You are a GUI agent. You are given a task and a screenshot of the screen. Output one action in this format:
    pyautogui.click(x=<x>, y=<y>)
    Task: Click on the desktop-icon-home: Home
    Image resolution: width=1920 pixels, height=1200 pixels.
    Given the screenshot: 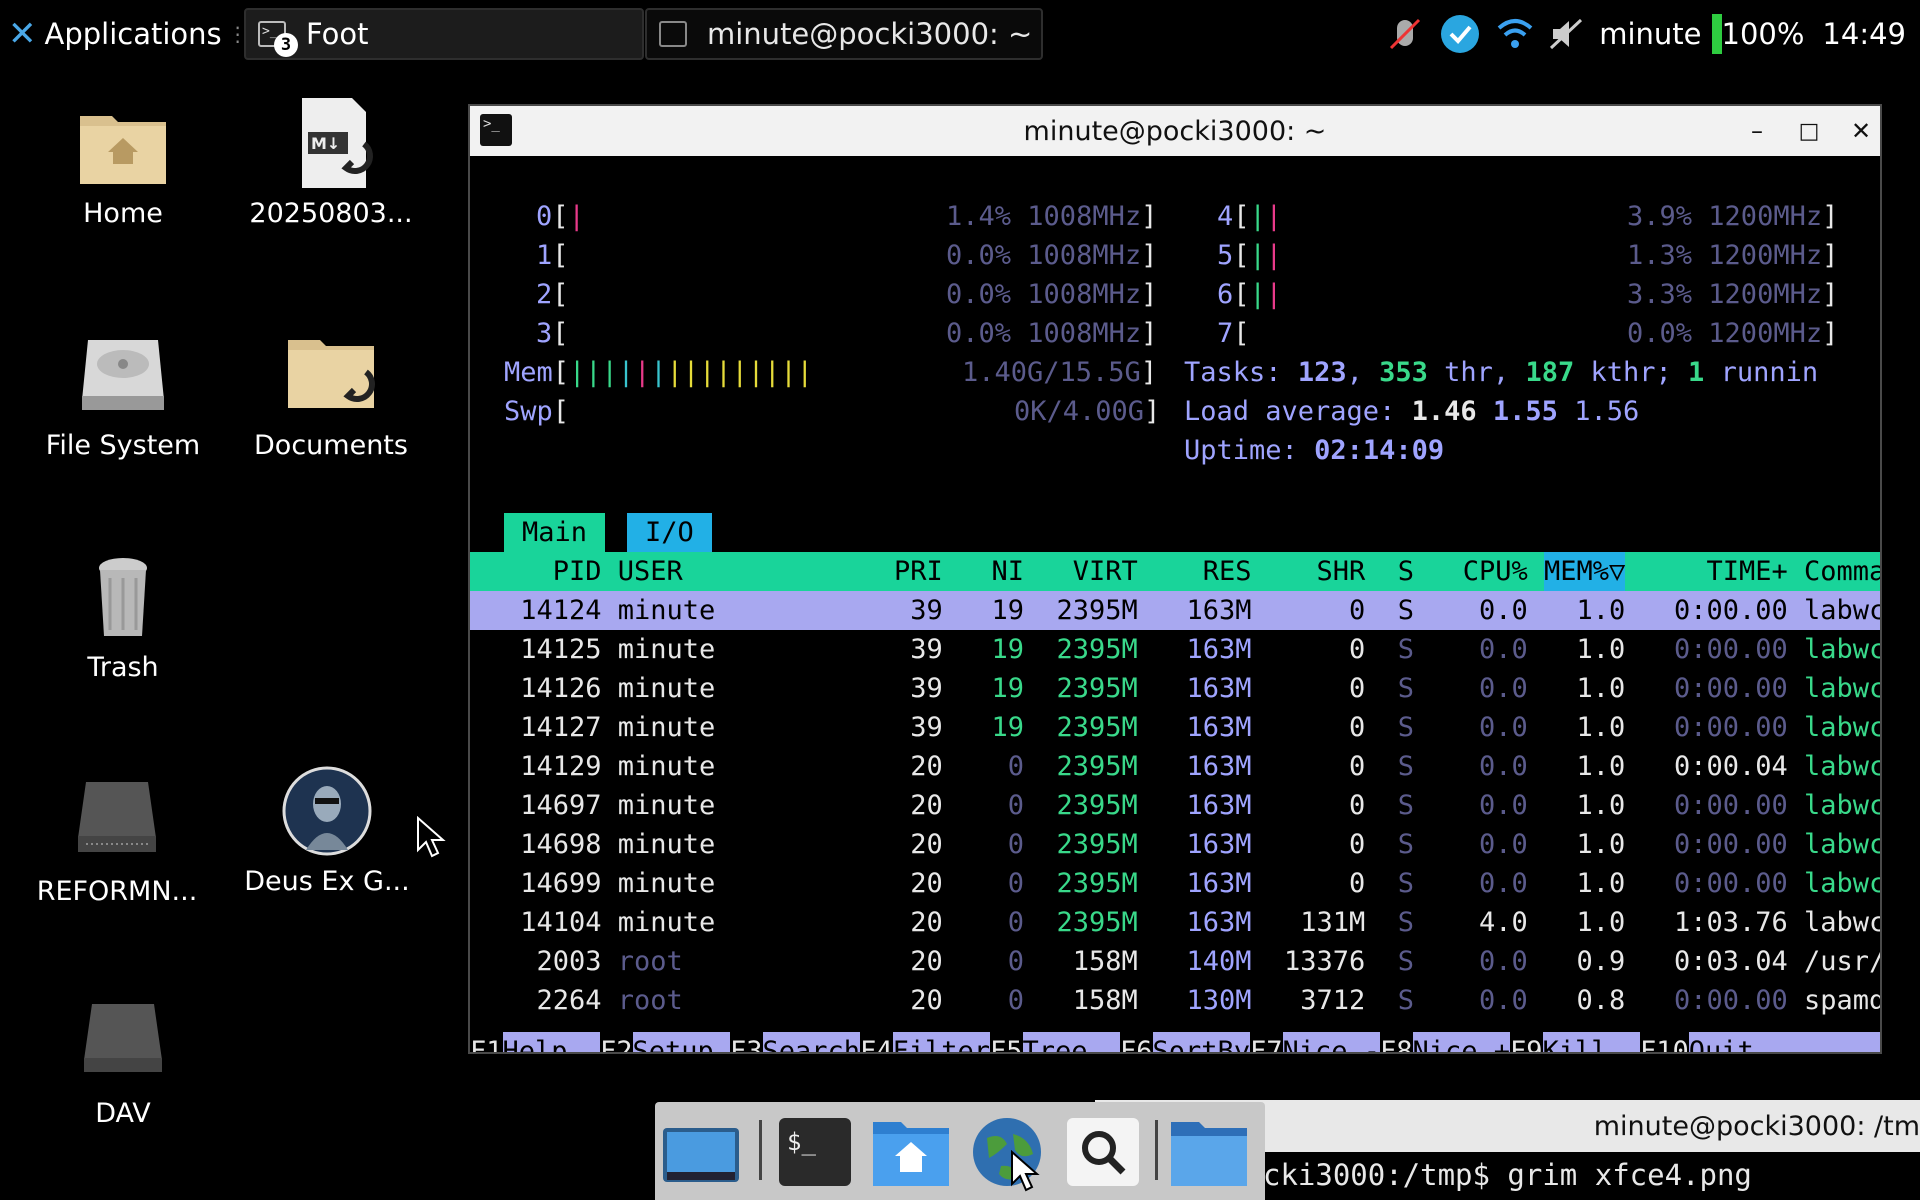 What is the action you would take?
    pyautogui.click(x=123, y=163)
    